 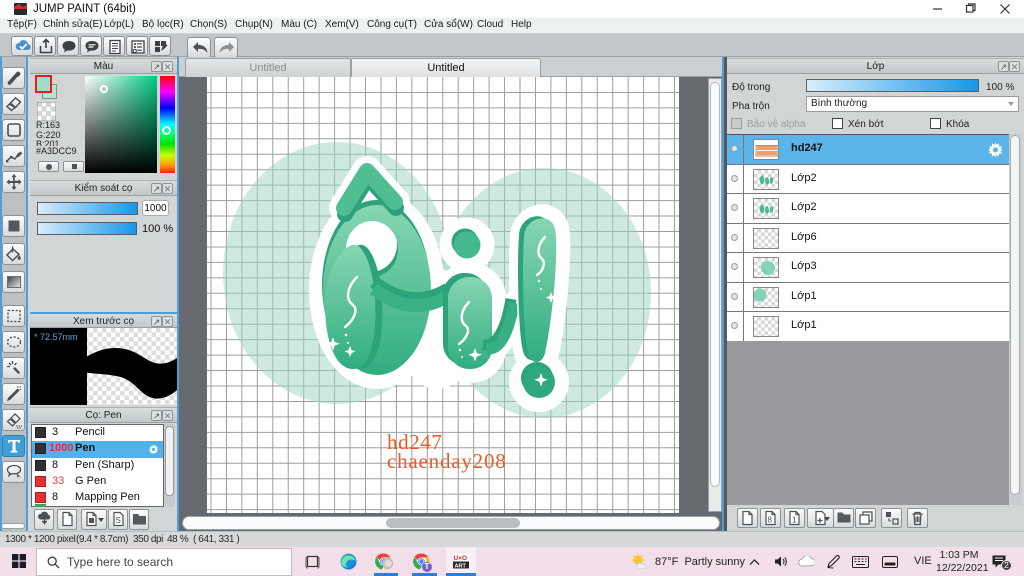 What do you see at coordinates (447, 461) in the screenshot?
I see `svg-text: chaenday208` at bounding box center [447, 461].